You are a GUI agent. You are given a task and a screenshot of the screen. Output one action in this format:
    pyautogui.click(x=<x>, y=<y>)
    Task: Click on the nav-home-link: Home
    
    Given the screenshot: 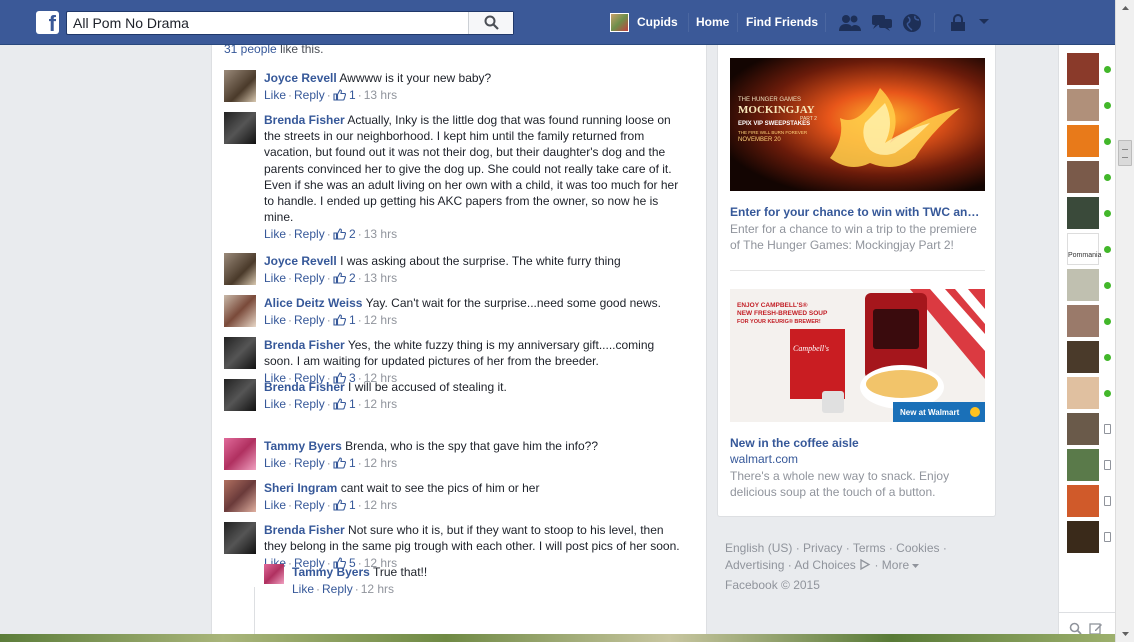 What is the action you would take?
    pyautogui.click(x=712, y=22)
    